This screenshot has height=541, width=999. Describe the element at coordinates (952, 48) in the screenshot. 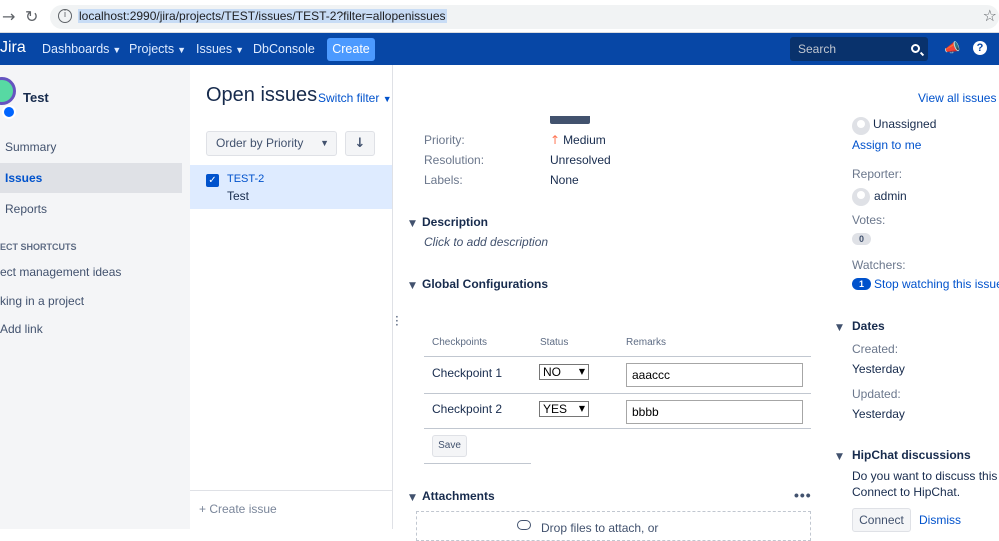

I see `megaphone-icon: 📣` at that location.